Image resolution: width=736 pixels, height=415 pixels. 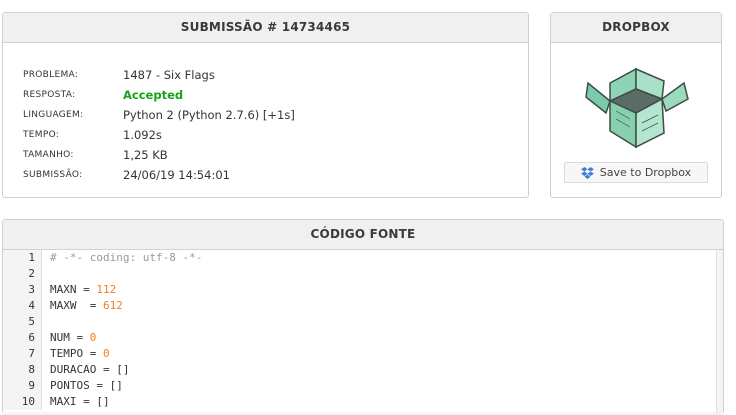 I want to click on line-number: 3, so click(x=22, y=290).